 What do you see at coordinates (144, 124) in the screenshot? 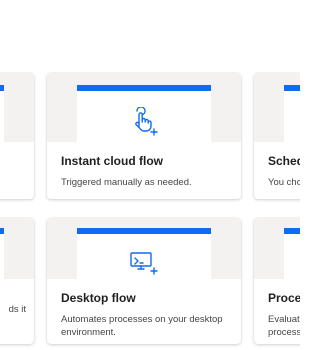
I see `touch-hand-icon` at bounding box center [144, 124].